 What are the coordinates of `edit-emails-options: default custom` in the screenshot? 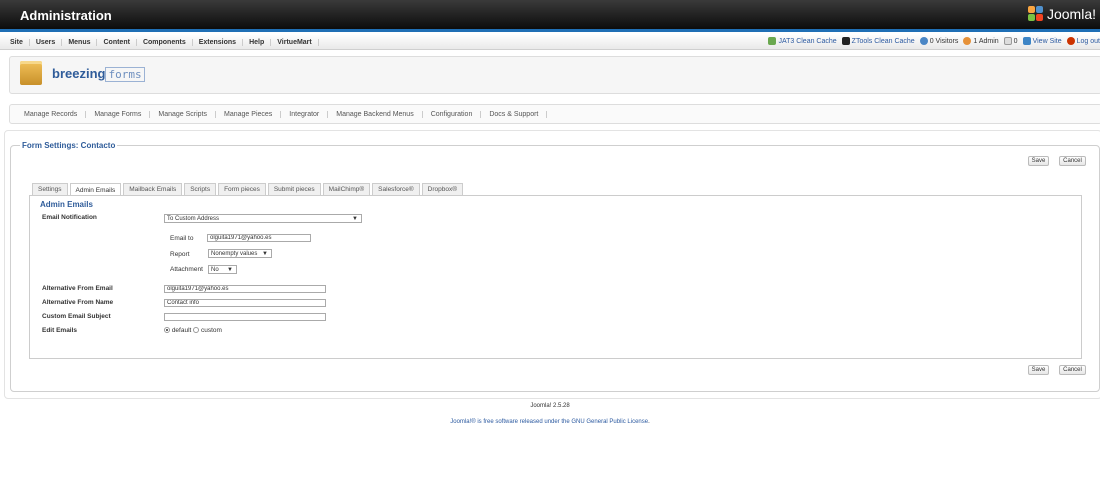 It's located at (193, 330).